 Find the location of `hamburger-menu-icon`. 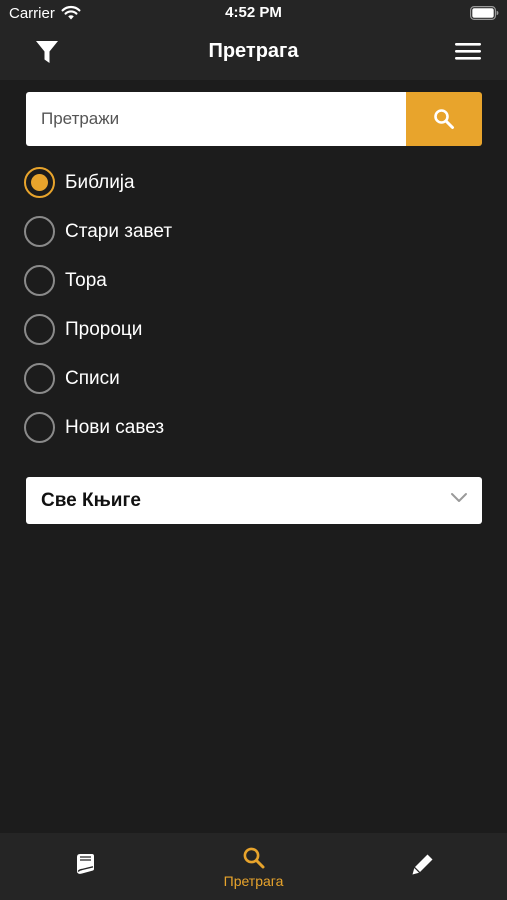

hamburger-menu-icon is located at coordinates (468, 51).